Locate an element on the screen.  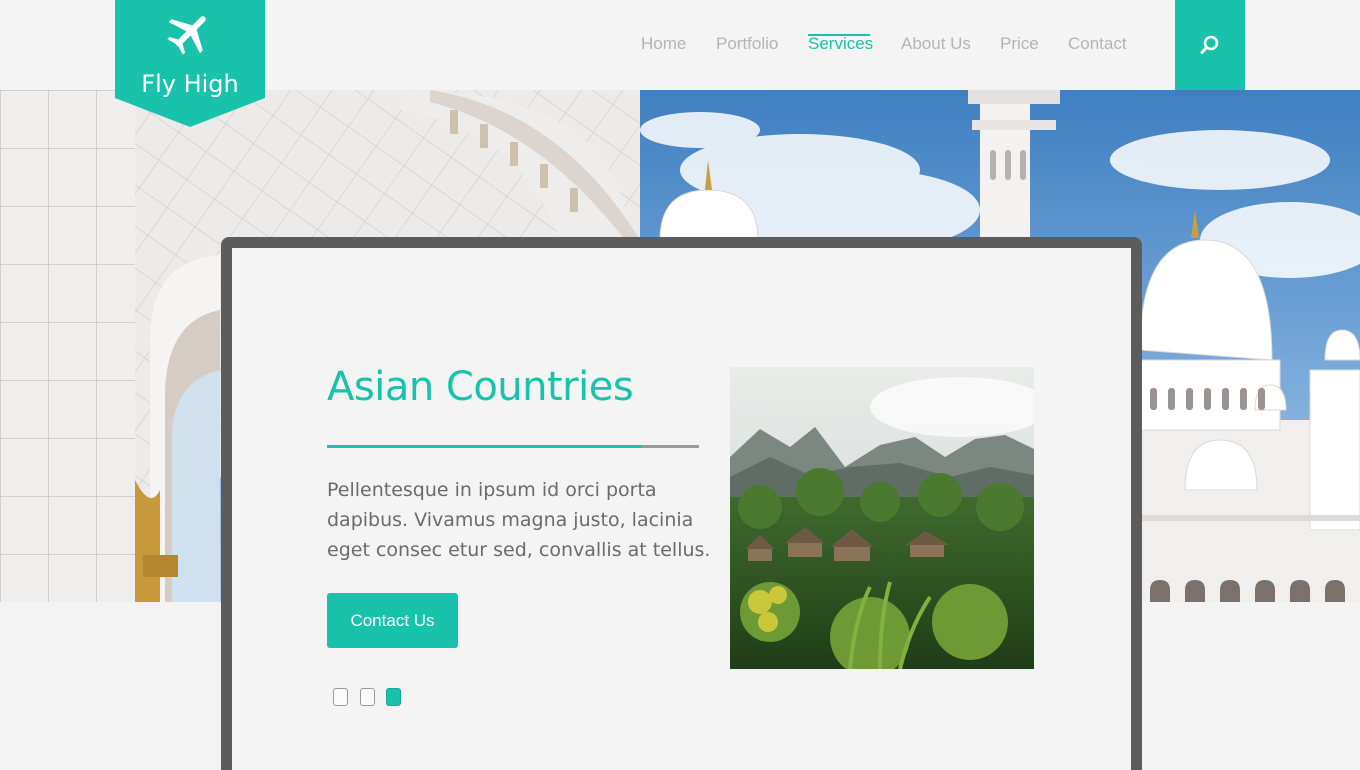
mountain-village-photo is located at coordinates (882, 518).